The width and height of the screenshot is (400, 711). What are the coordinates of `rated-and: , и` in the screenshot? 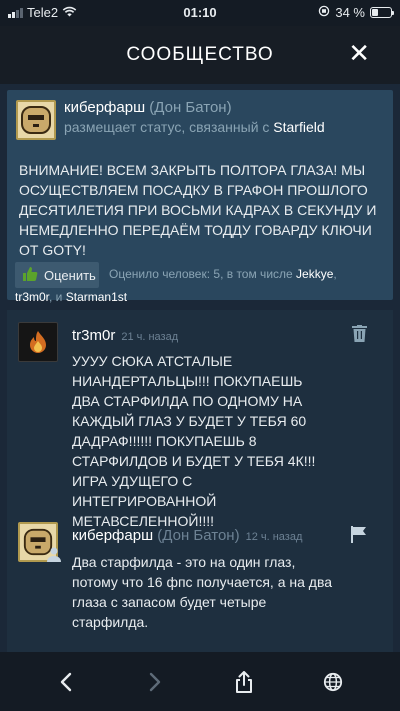 It's located at (56, 297).